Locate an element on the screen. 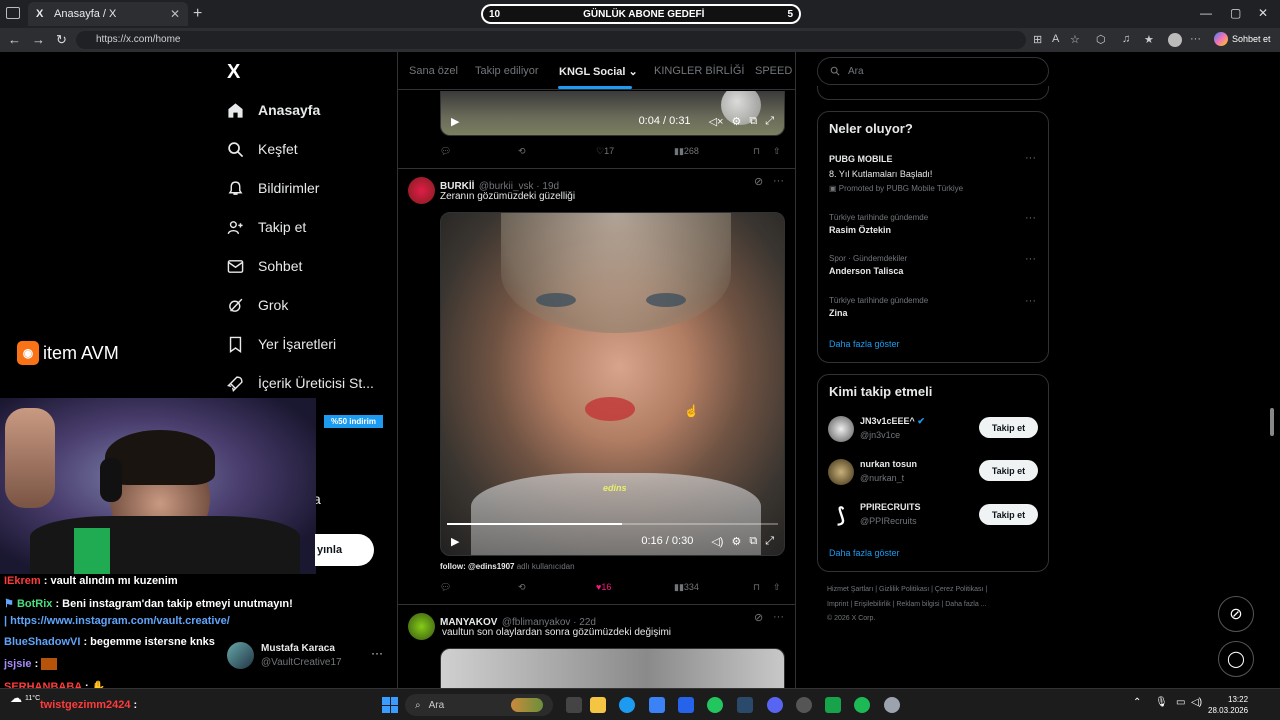 The image size is (1280, 720). discord-icon is located at coordinates (775, 705).